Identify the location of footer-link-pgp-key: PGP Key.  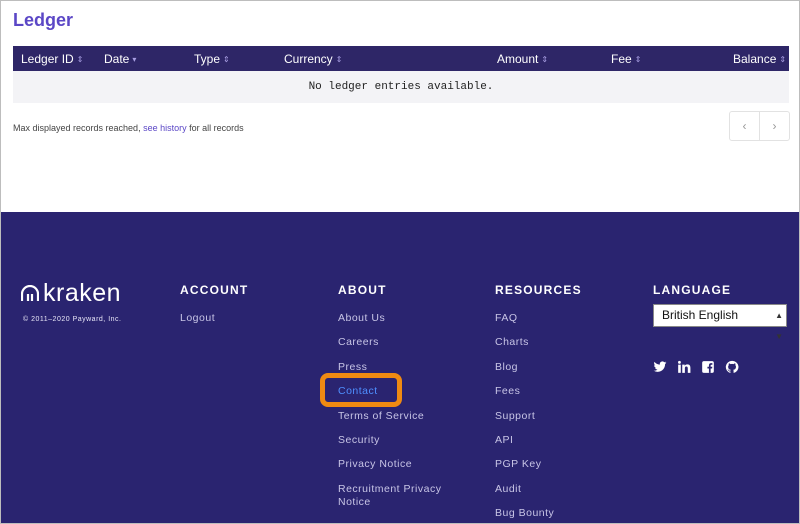
(524, 470).